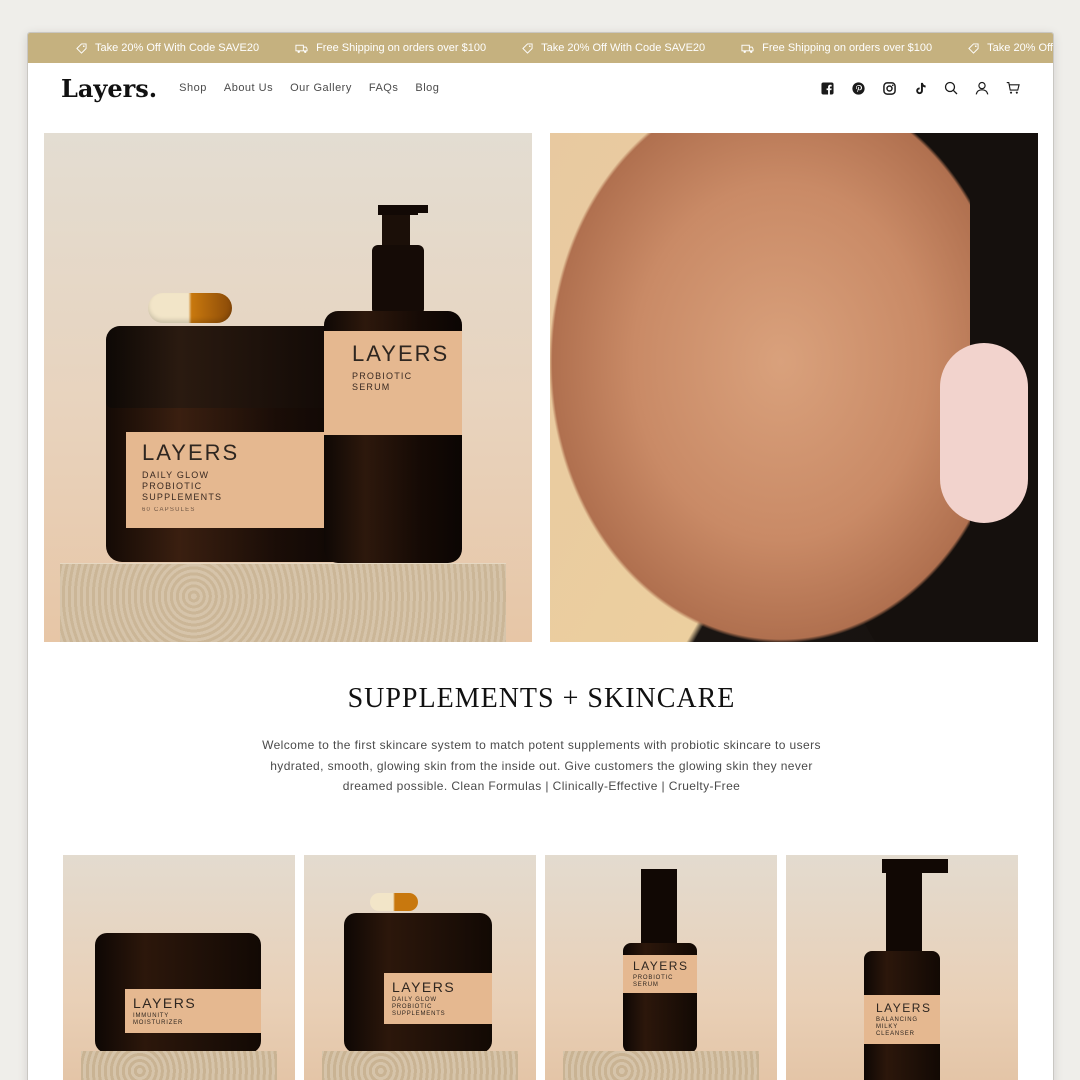 The width and height of the screenshot is (1080, 1080). Describe the element at coordinates (541, 698) in the screenshot. I see `section-title: SUPPLEMENTS + SKINCARE` at that location.